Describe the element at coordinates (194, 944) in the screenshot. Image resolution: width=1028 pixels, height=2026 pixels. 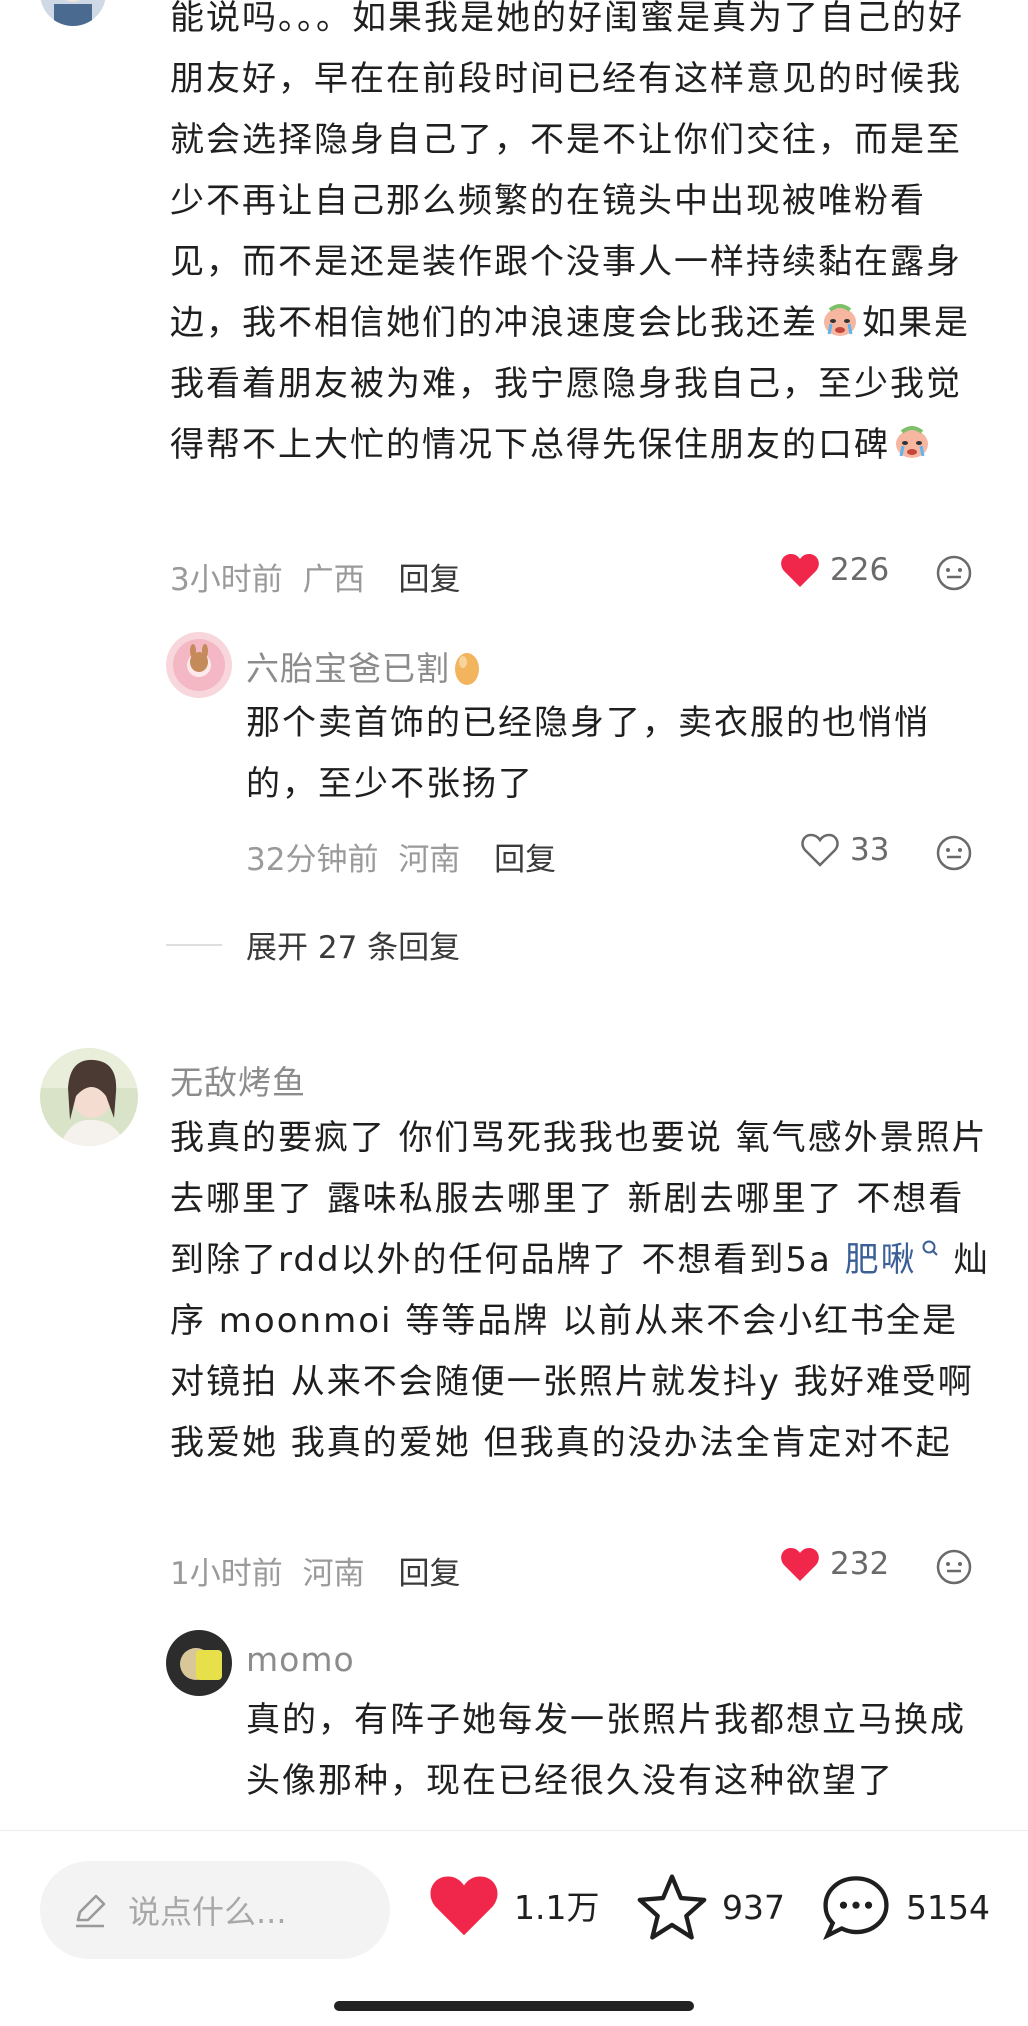
I see `divider` at that location.